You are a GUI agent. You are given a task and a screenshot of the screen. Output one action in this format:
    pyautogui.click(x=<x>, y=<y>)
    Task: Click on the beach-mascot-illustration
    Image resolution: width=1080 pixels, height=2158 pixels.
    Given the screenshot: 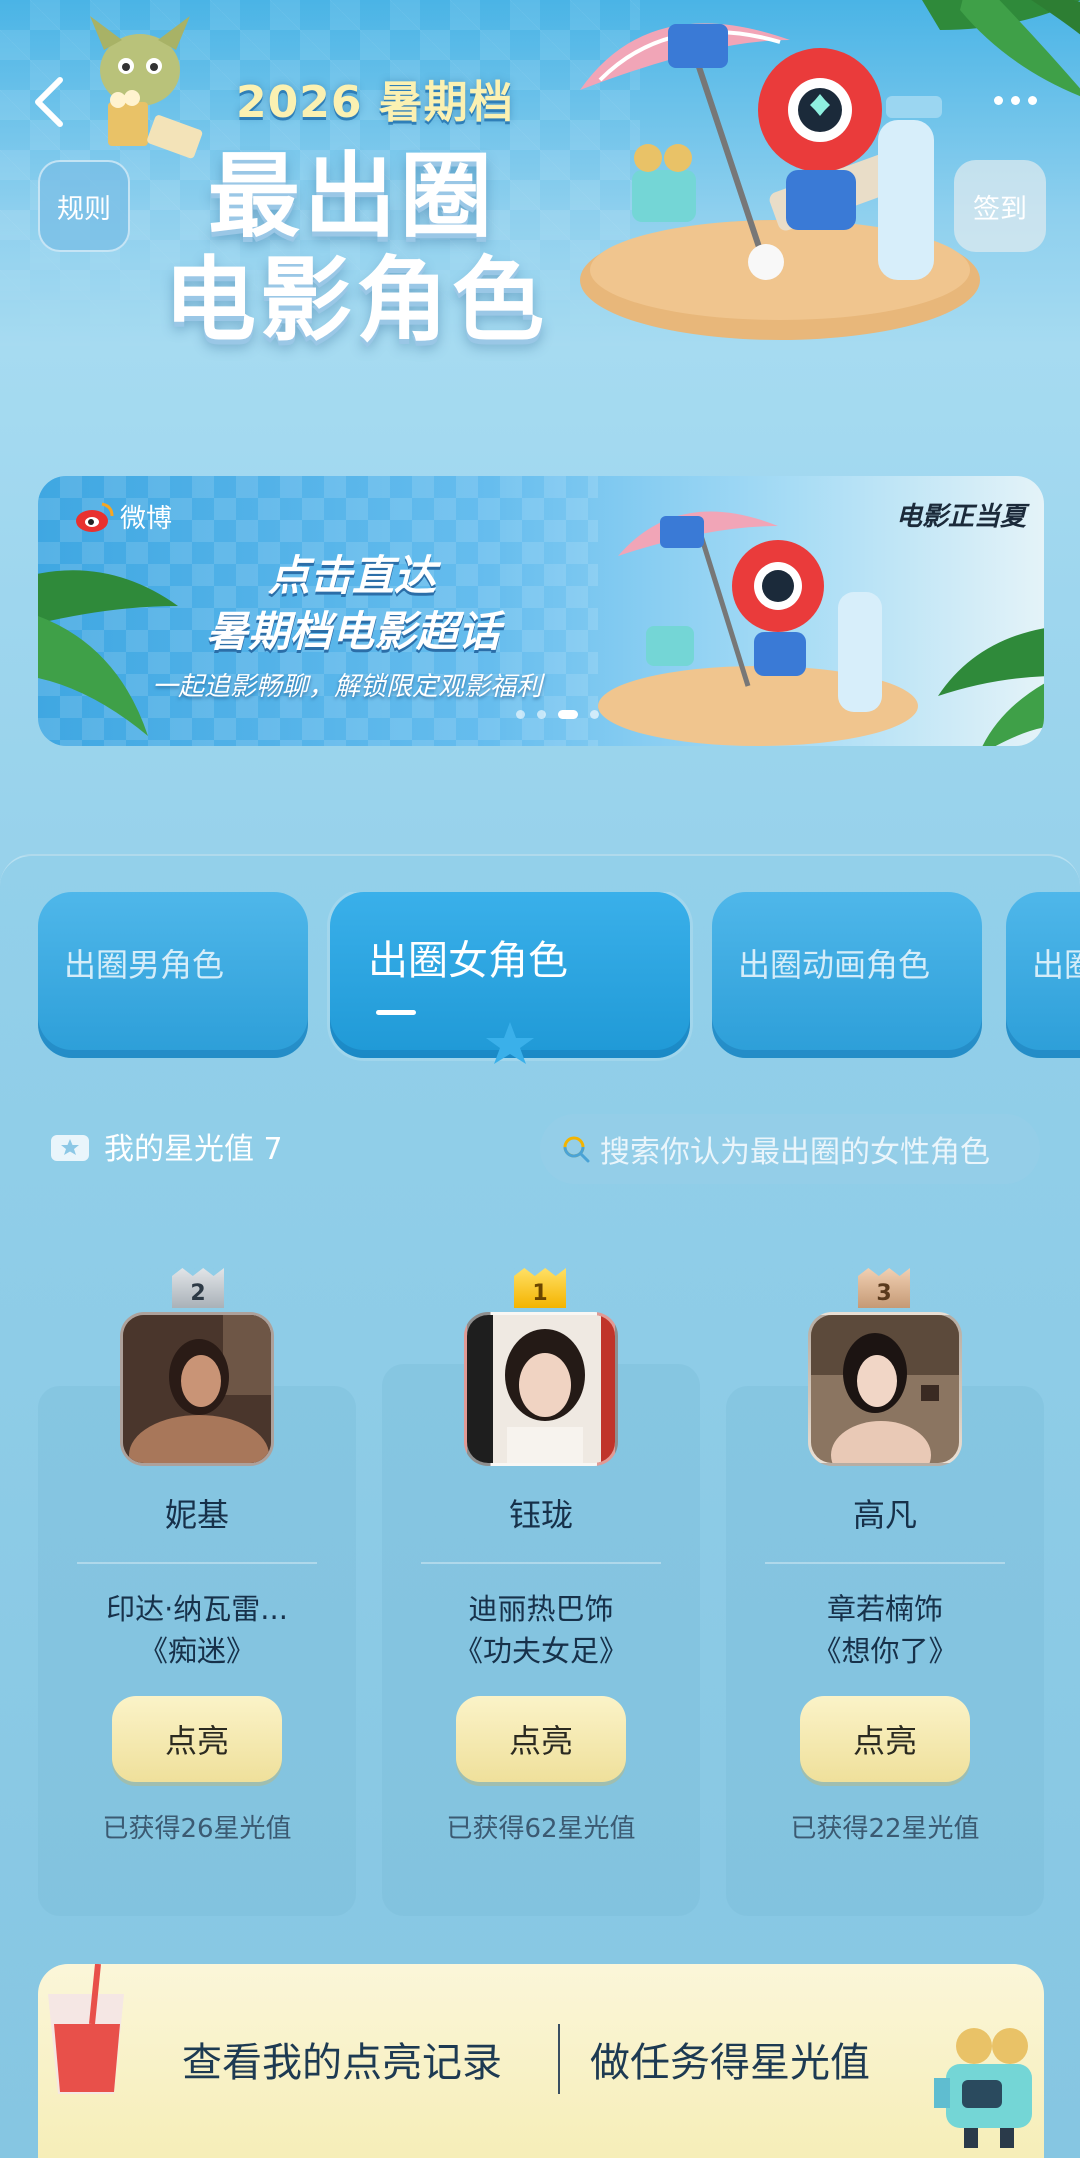 What is the action you would take?
    pyautogui.click(x=780, y=181)
    